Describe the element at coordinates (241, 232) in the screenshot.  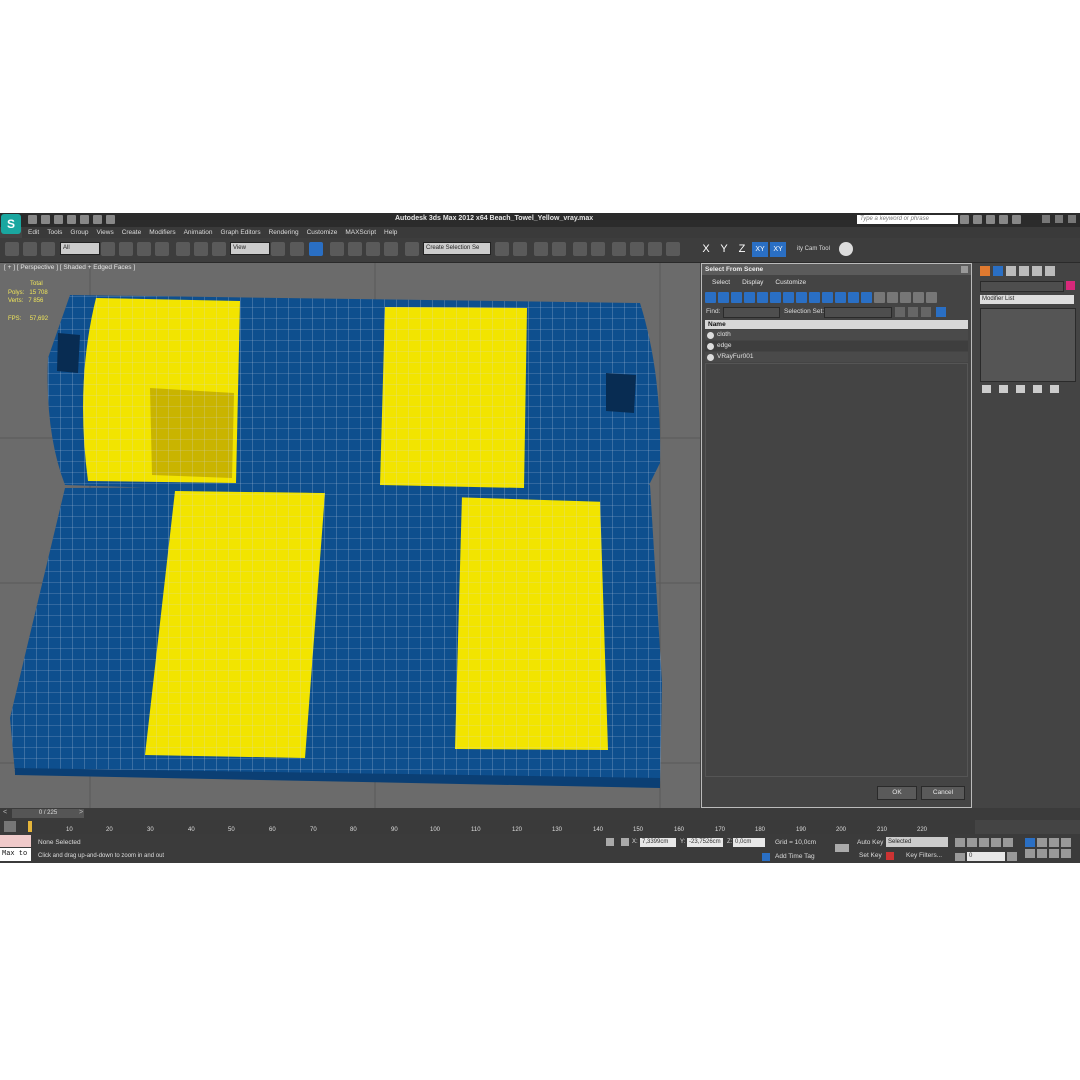
I see `menu-graph-editors: Graph Editors` at that location.